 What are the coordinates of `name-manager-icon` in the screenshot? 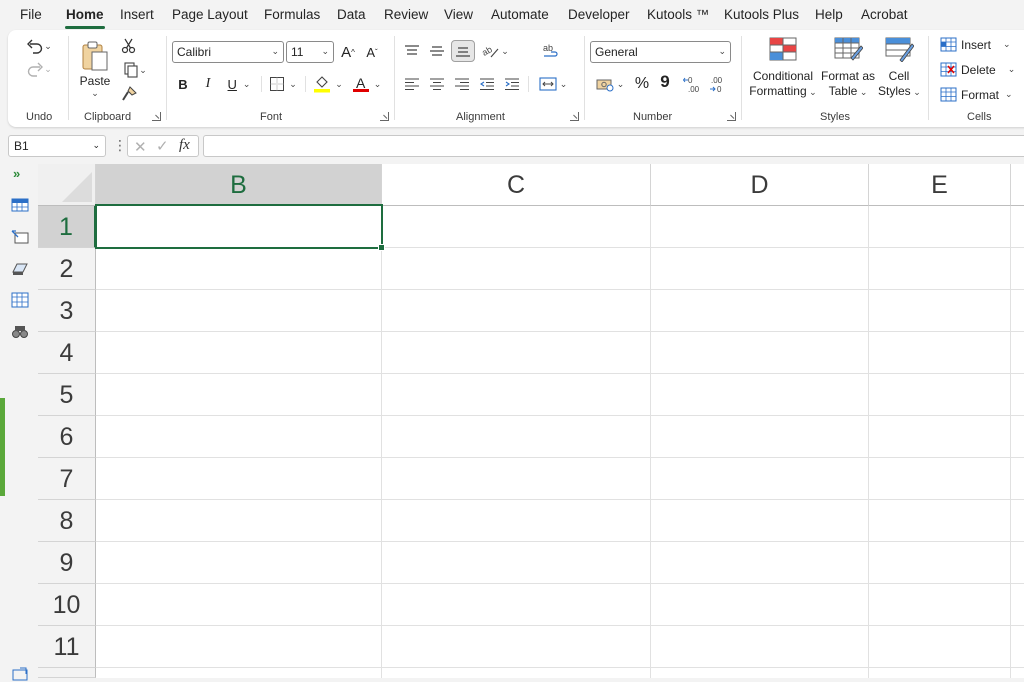 It's located at (20, 237).